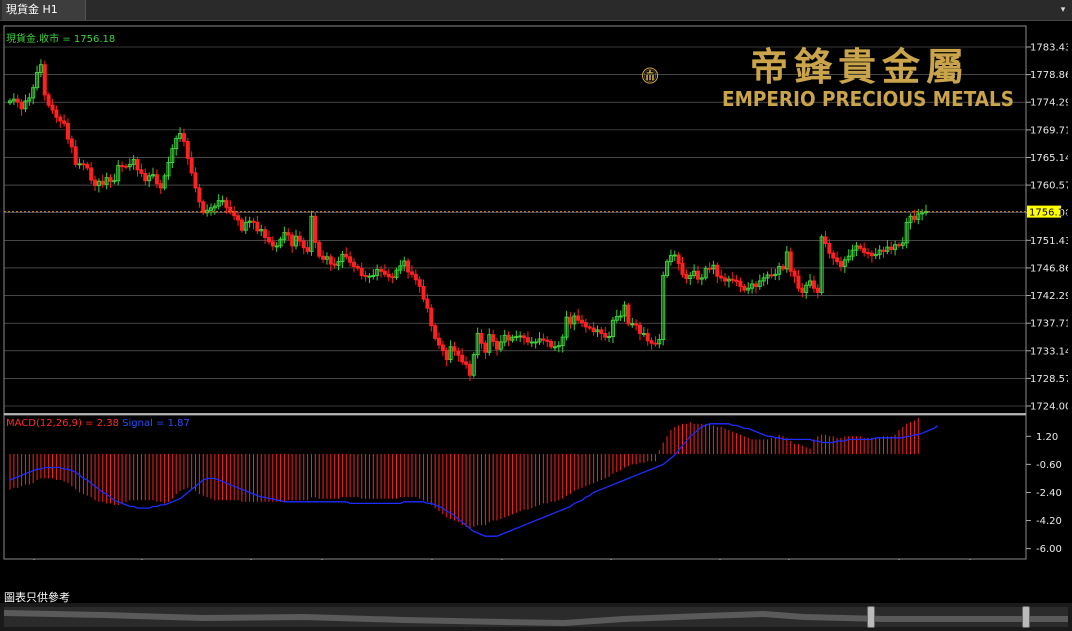 The height and width of the screenshot is (631, 1072). Describe the element at coordinates (1049, 158) in the screenshot. I see `price-tick-label: 1765.14` at that location.